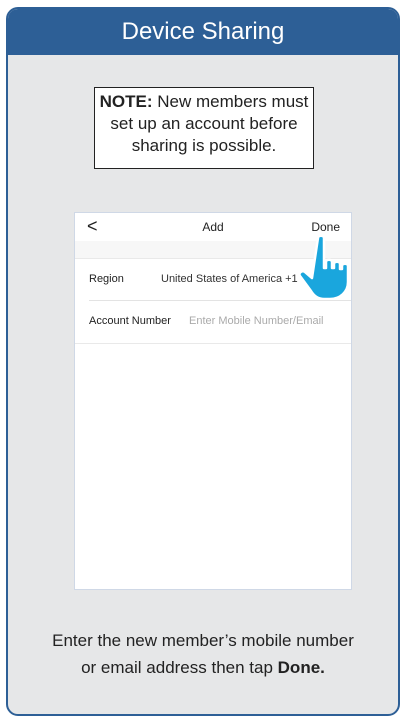 This screenshot has height=723, width=406. I want to click on header-title: Device Sharing, so click(203, 31).